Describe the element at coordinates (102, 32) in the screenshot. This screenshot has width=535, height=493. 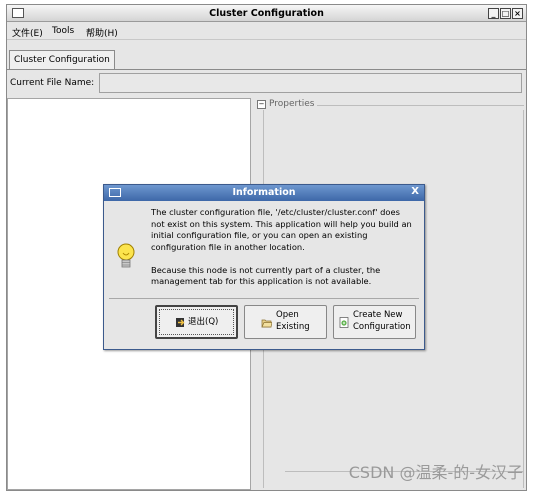
I see `menu-help: 帮助(H)` at that location.